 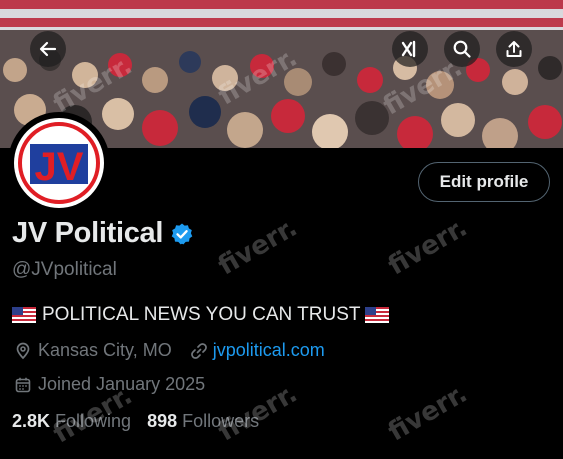 What do you see at coordinates (122, 384) in the screenshot?
I see `joined-text: Joined January 2025` at bounding box center [122, 384].